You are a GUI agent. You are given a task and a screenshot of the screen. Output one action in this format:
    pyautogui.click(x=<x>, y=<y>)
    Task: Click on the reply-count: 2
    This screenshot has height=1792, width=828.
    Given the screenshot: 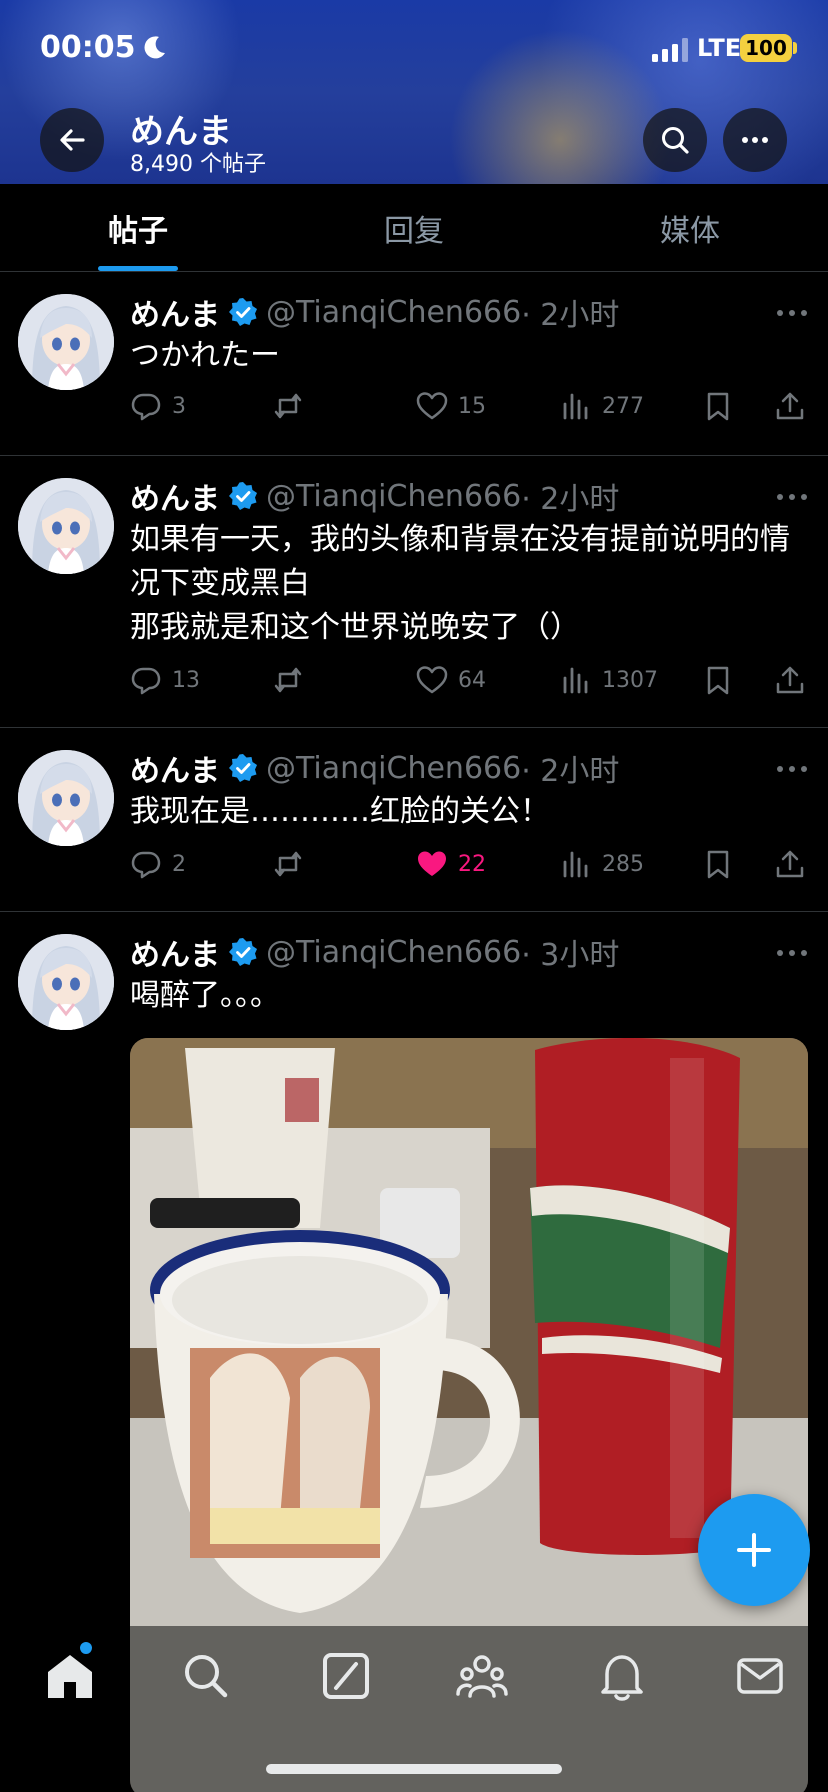 What is the action you would take?
    pyautogui.click(x=179, y=864)
    